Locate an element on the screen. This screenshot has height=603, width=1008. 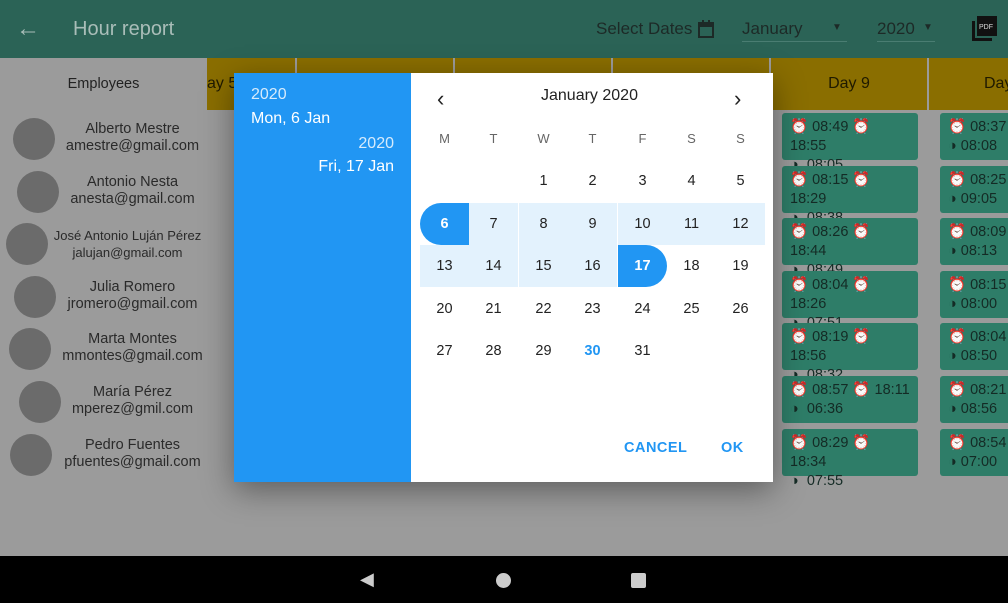
year-value: 2020 is located at coordinates (896, 28).